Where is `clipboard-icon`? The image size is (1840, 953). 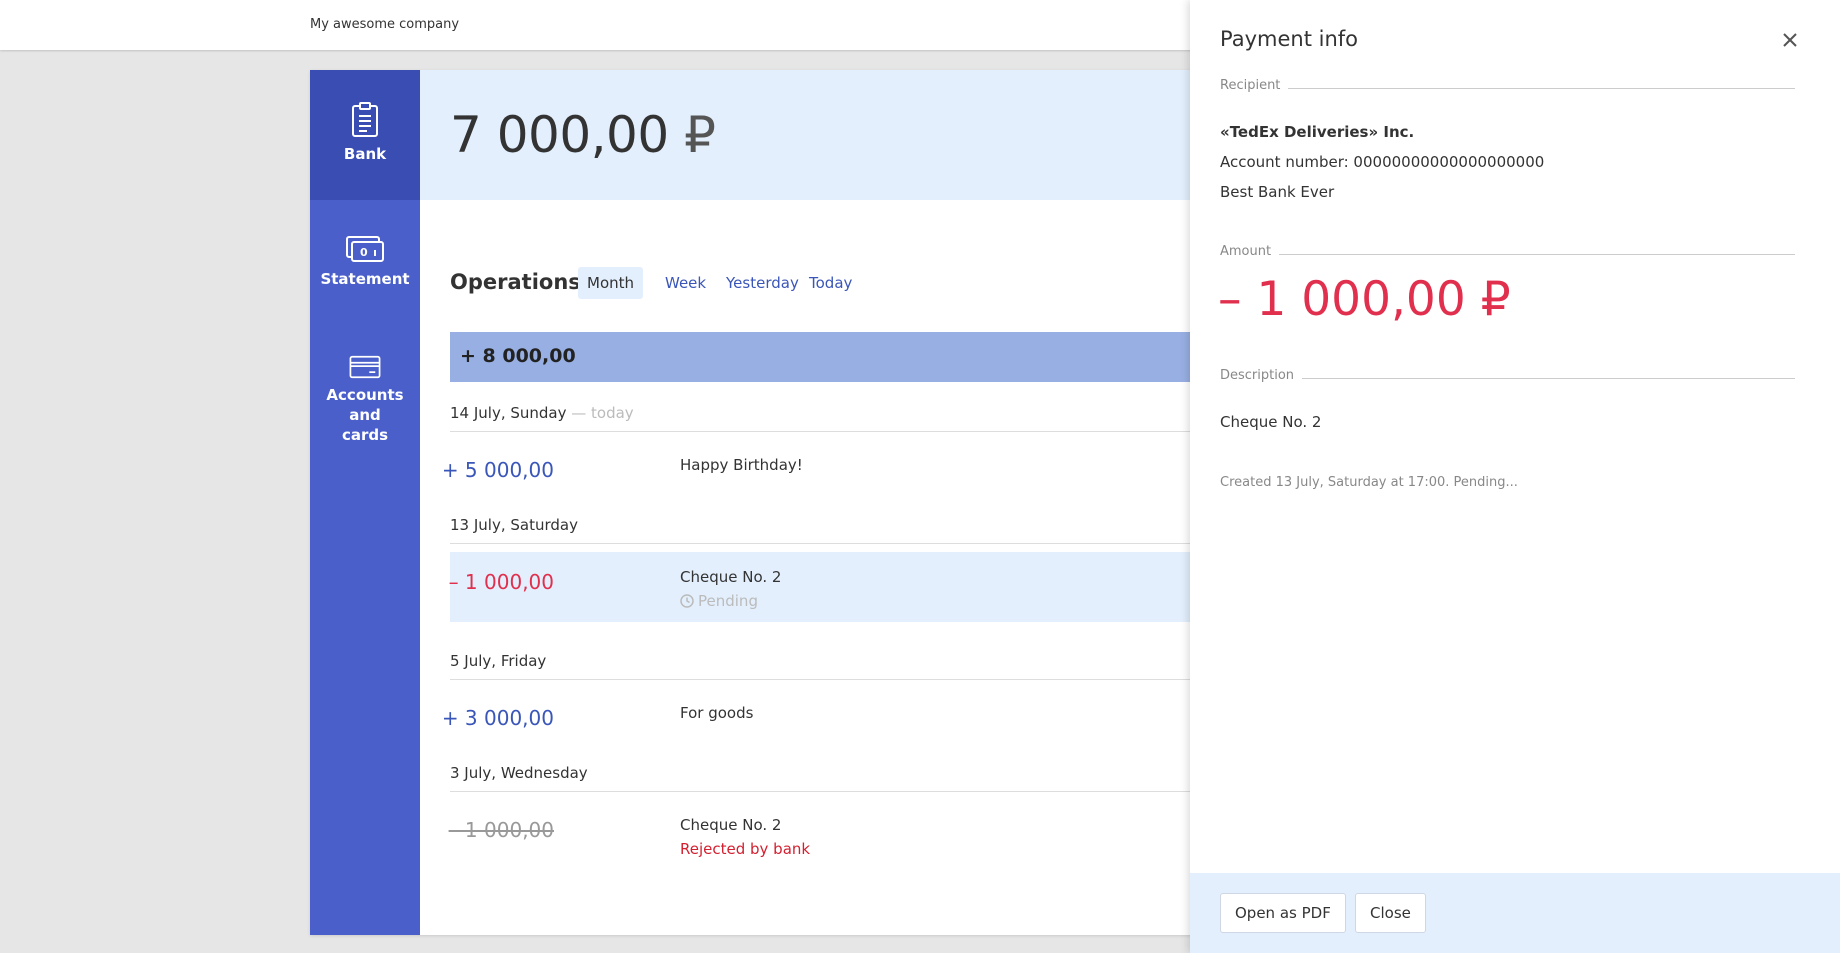 clipboard-icon is located at coordinates (365, 119).